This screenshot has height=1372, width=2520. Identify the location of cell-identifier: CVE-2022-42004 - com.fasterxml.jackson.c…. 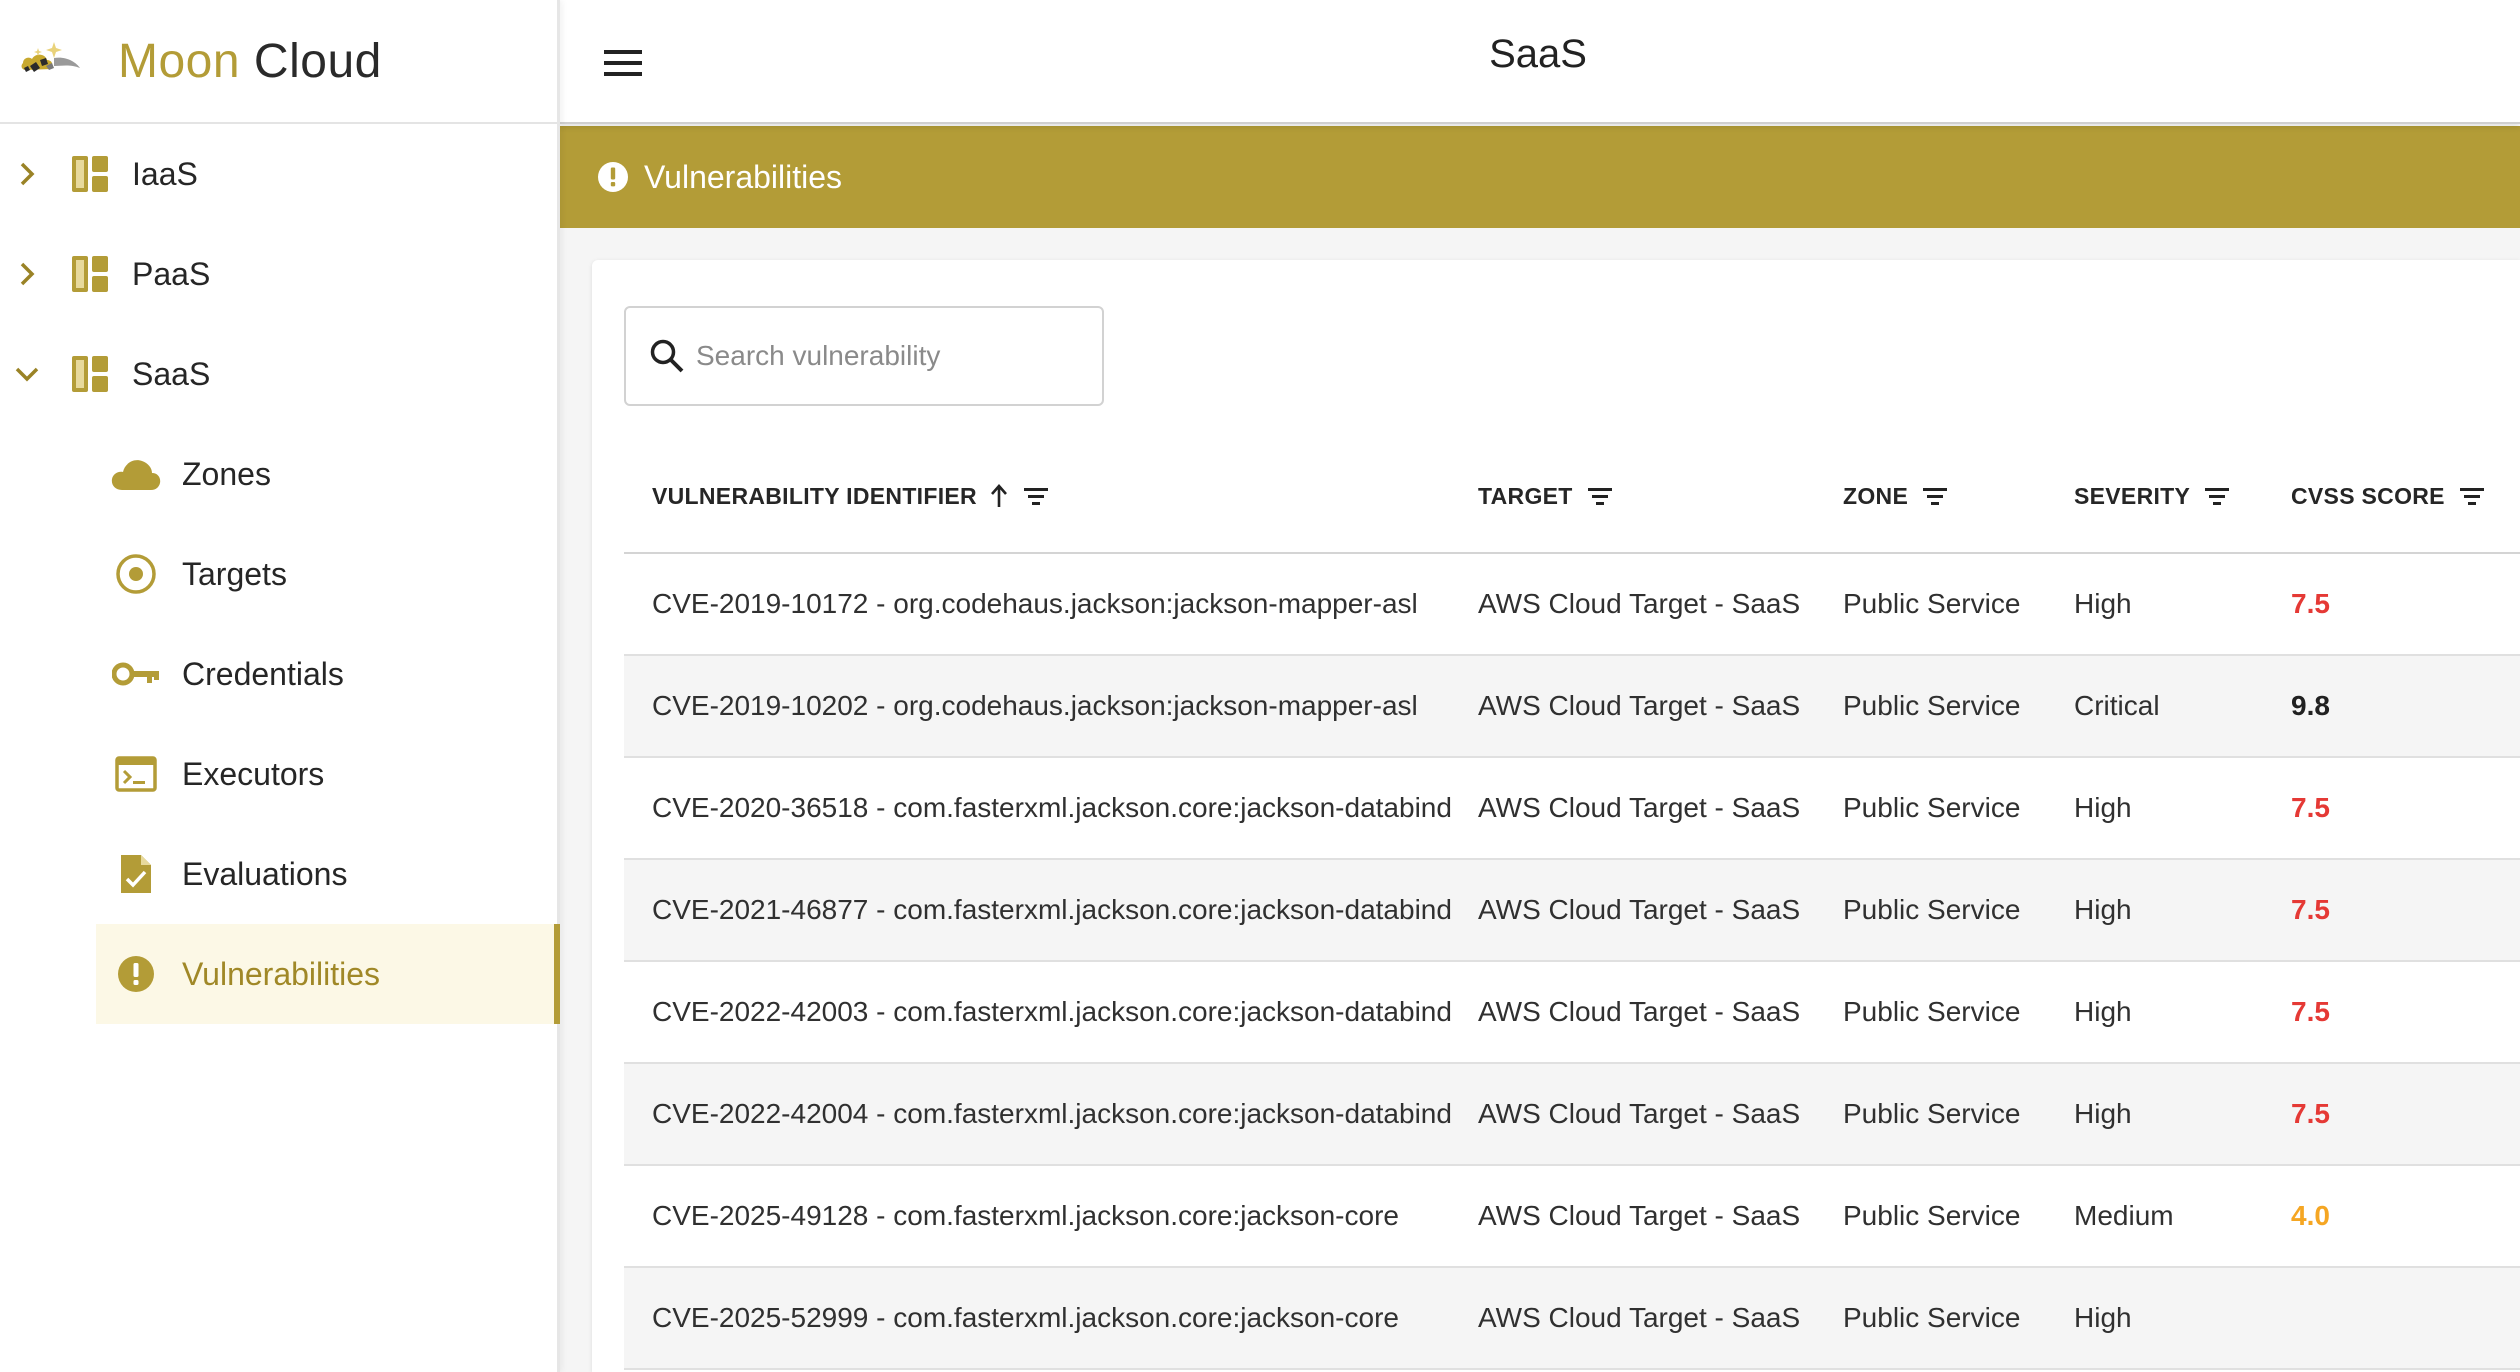
(1052, 1113).